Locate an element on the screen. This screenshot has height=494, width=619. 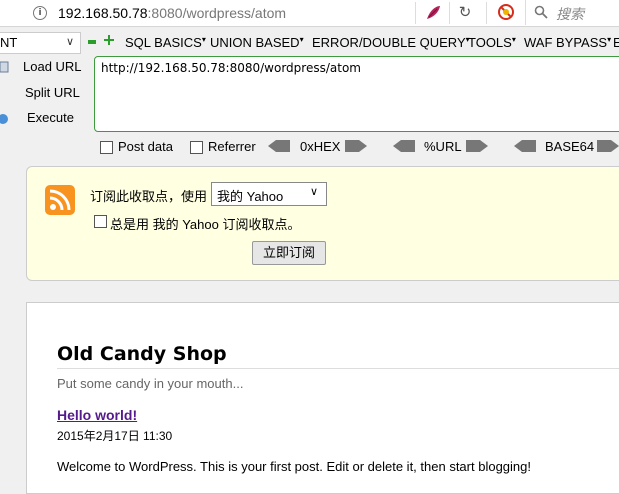
always-use-label: 总是用 我的 Yahoo 订阅收取点。 is located at coordinates (205, 224).